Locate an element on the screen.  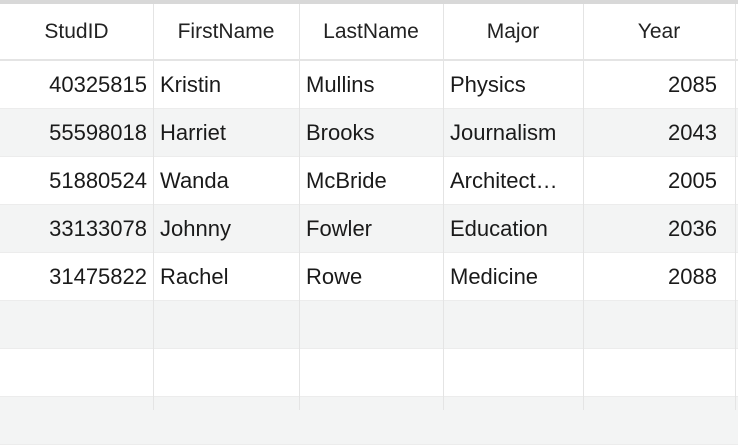
cell-lastname: Mullins is located at coordinates (371, 84).